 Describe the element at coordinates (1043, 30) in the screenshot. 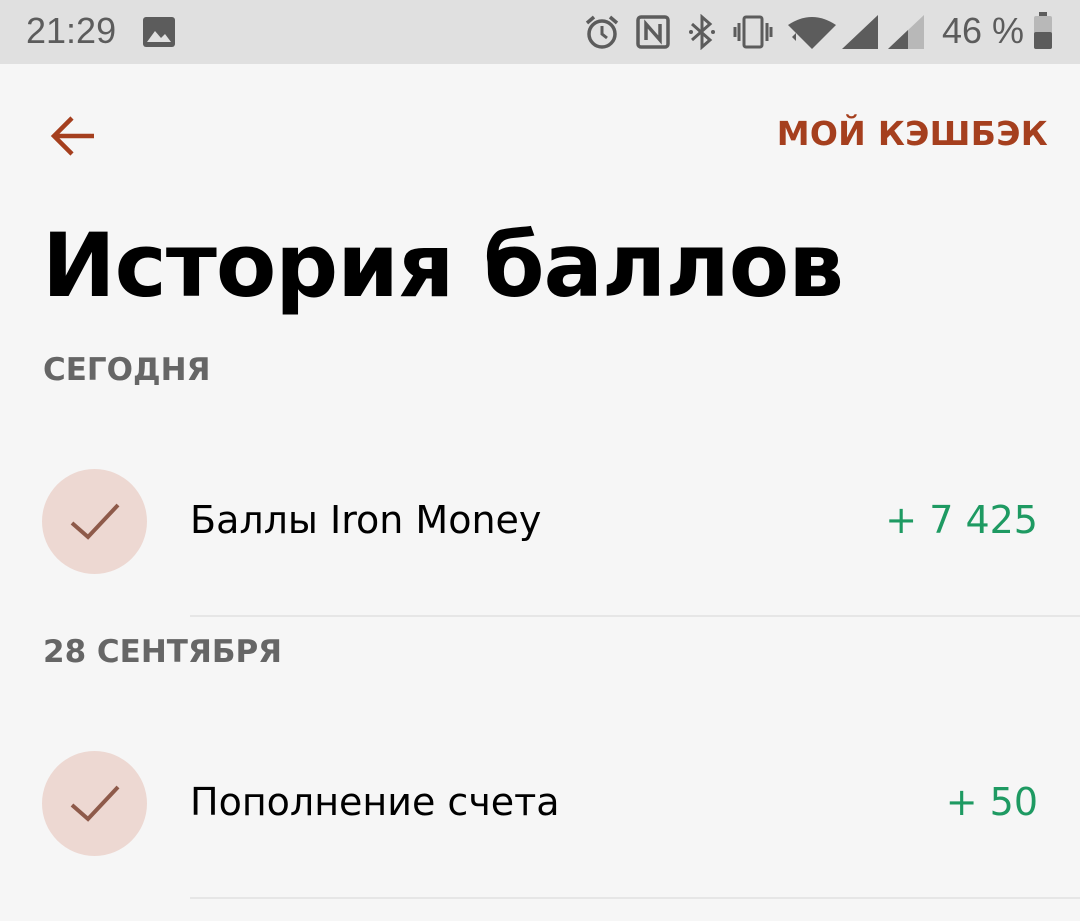

I see `battery-icon` at that location.